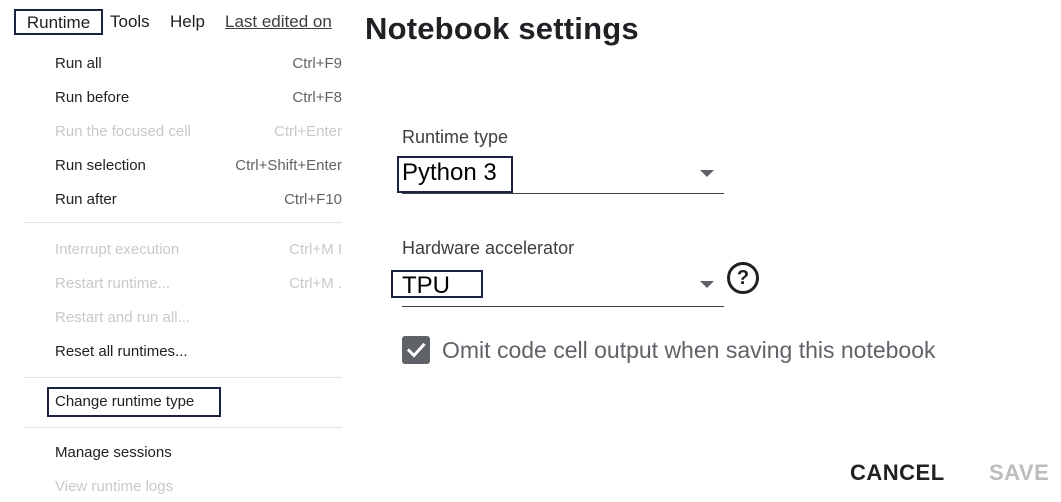 This screenshot has width=1061, height=502. Describe the element at coordinates (308, 131) in the screenshot. I see `menu-item-shortcut: Ctrl+Enter` at that location.